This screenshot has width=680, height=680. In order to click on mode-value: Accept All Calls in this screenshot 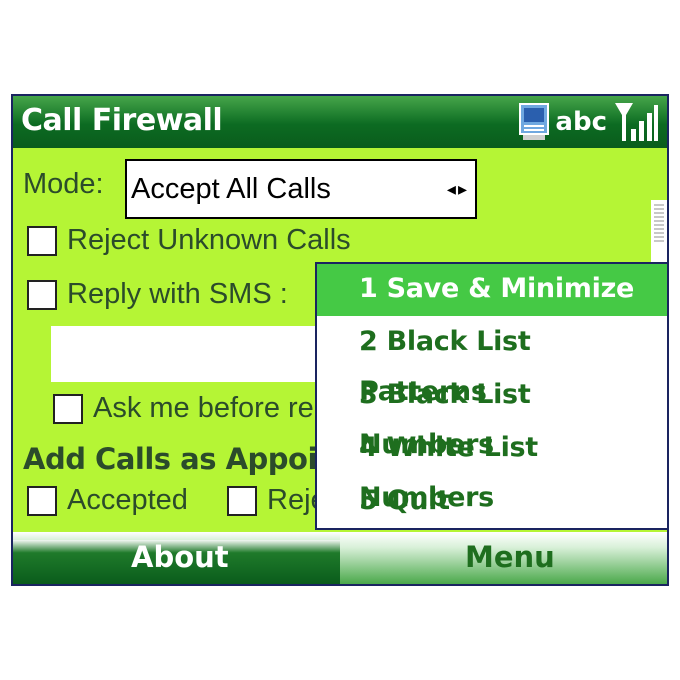, I will do `click(231, 189)`.